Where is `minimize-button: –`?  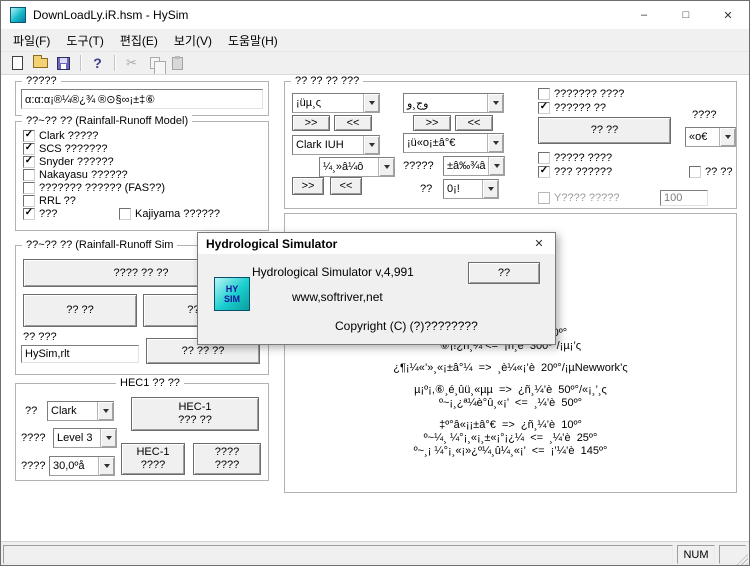
minimize-button: – is located at coordinates (644, 15).